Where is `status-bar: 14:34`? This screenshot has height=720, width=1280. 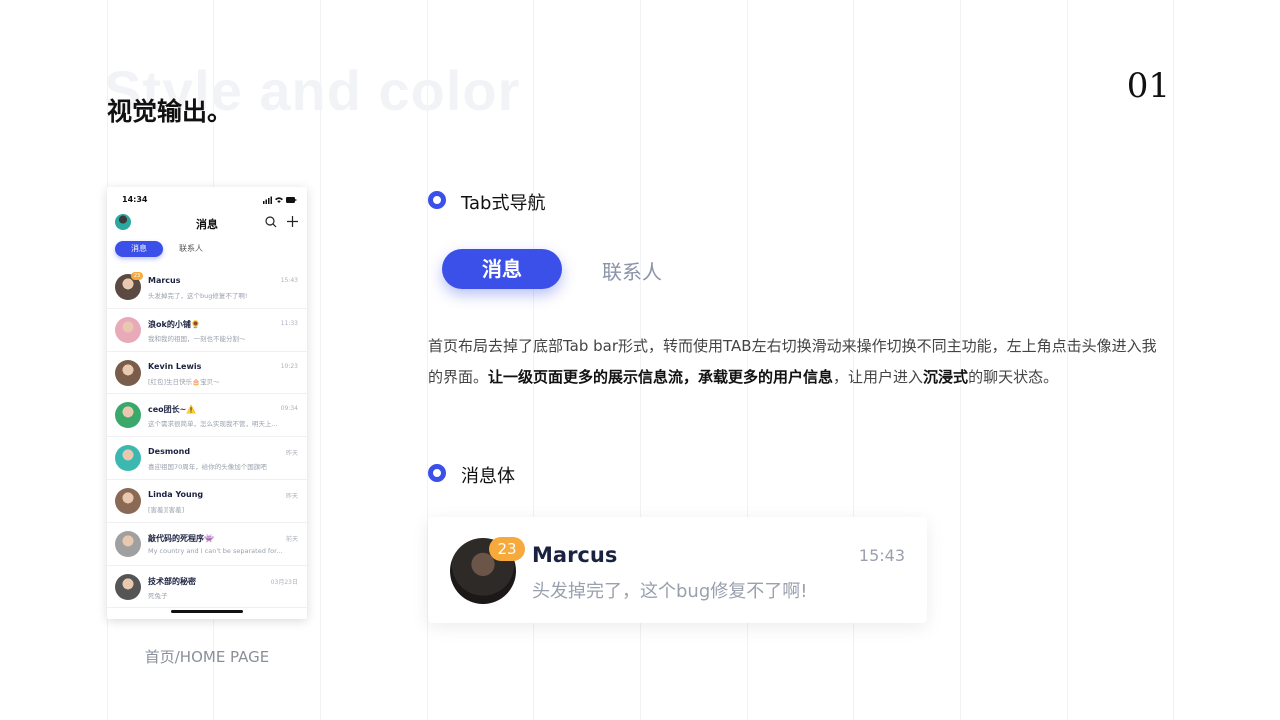 status-bar: 14:34 is located at coordinates (207, 200).